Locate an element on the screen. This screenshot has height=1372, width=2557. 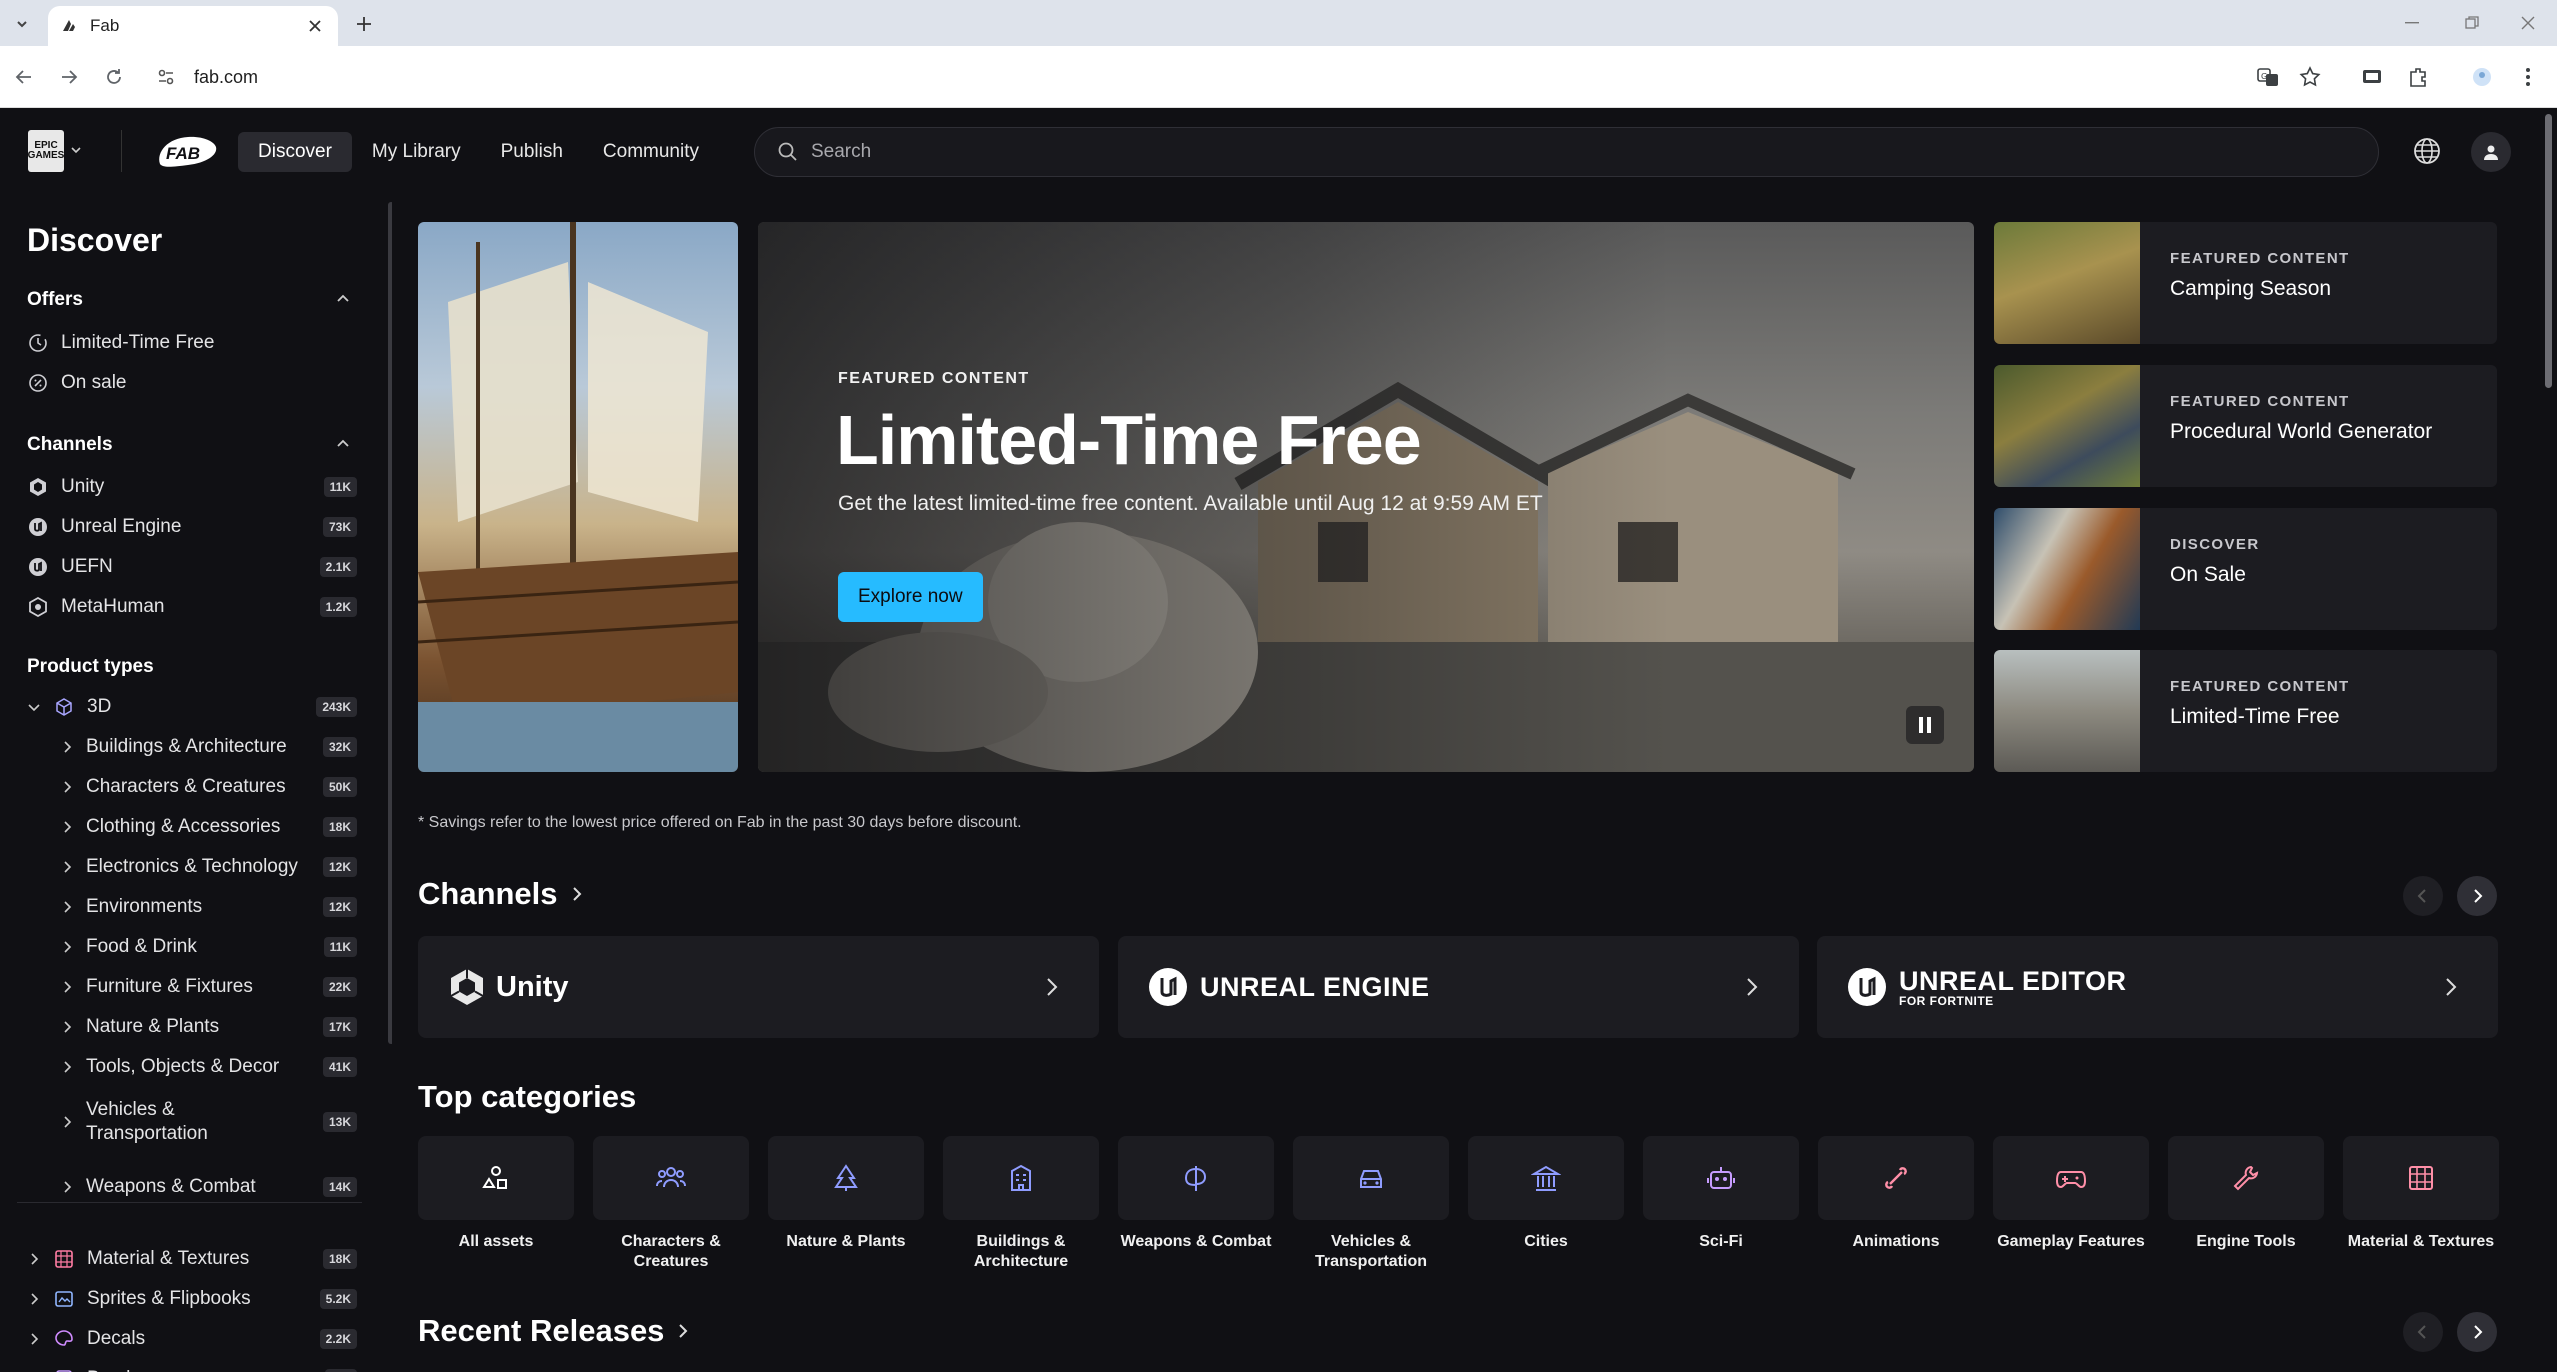
nav-community: Community is located at coordinates (651, 152).